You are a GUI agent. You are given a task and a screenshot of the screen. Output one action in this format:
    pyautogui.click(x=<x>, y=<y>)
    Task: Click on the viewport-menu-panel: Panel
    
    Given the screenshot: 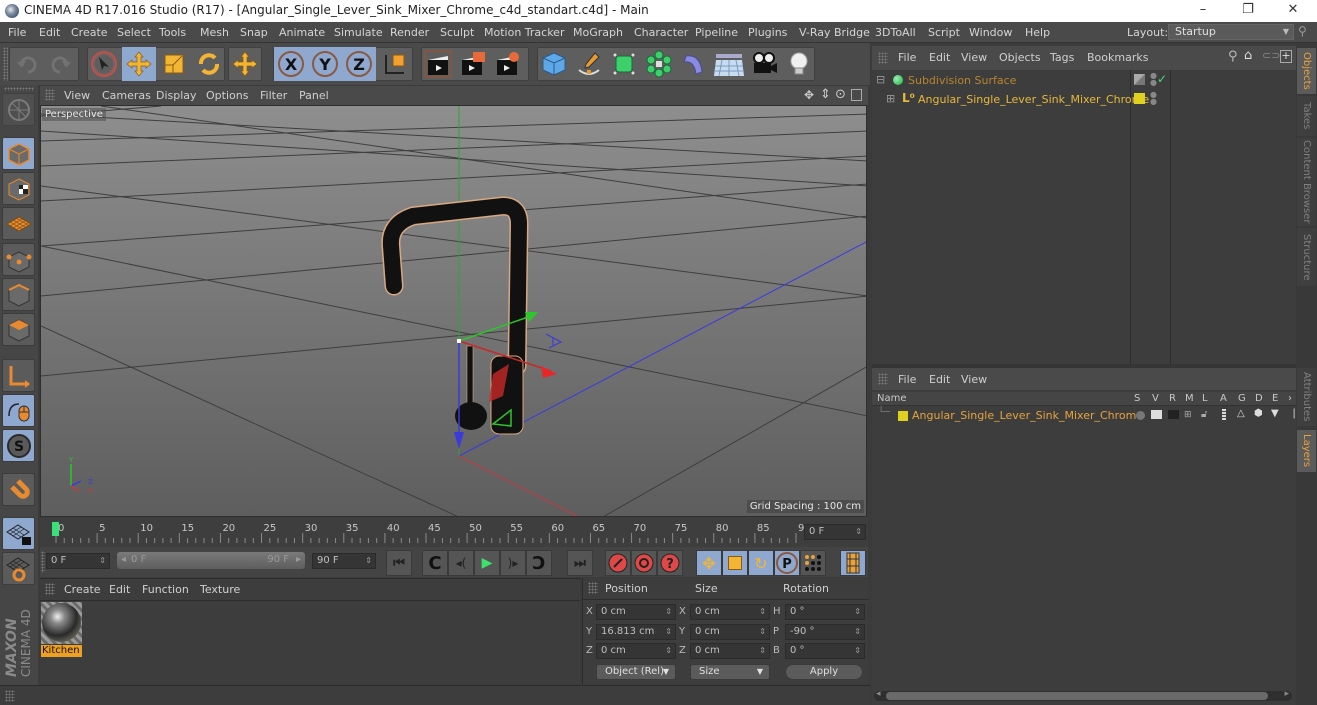 What is the action you would take?
    pyautogui.click(x=314, y=95)
    